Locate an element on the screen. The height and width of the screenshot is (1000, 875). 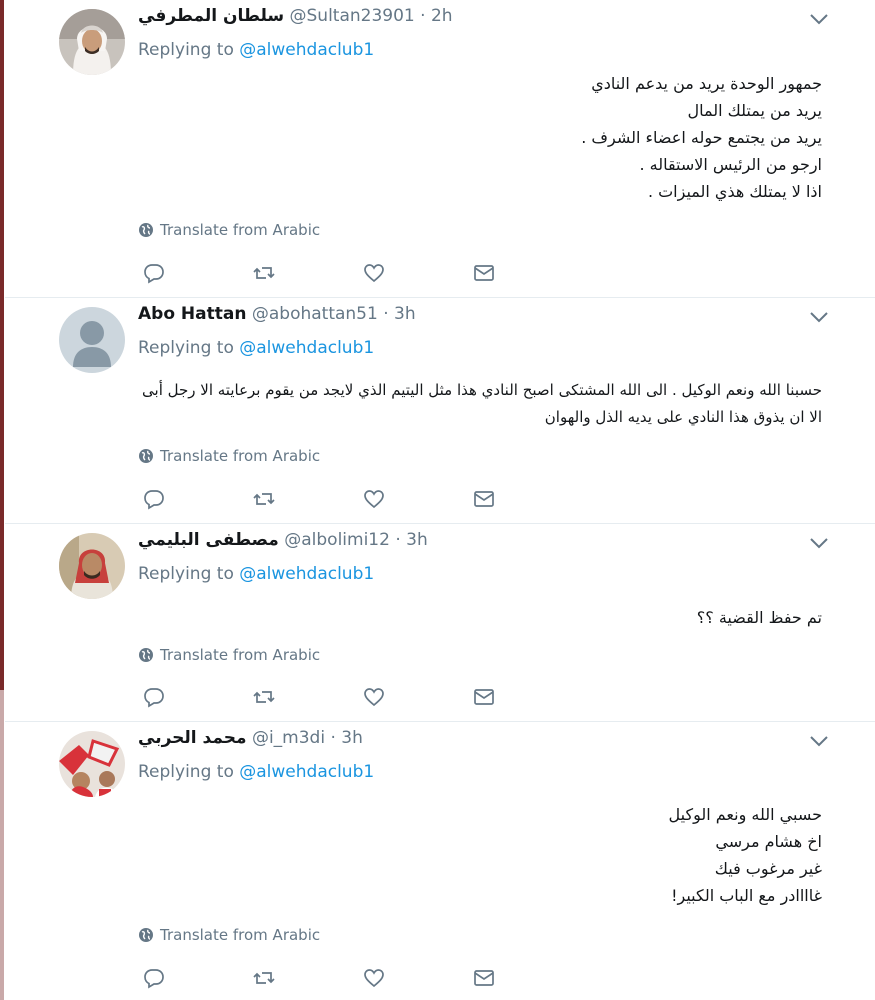
tweet-line: يريد من يجتمع حوله اعضاء الشرف . is located at coordinates (701, 137).